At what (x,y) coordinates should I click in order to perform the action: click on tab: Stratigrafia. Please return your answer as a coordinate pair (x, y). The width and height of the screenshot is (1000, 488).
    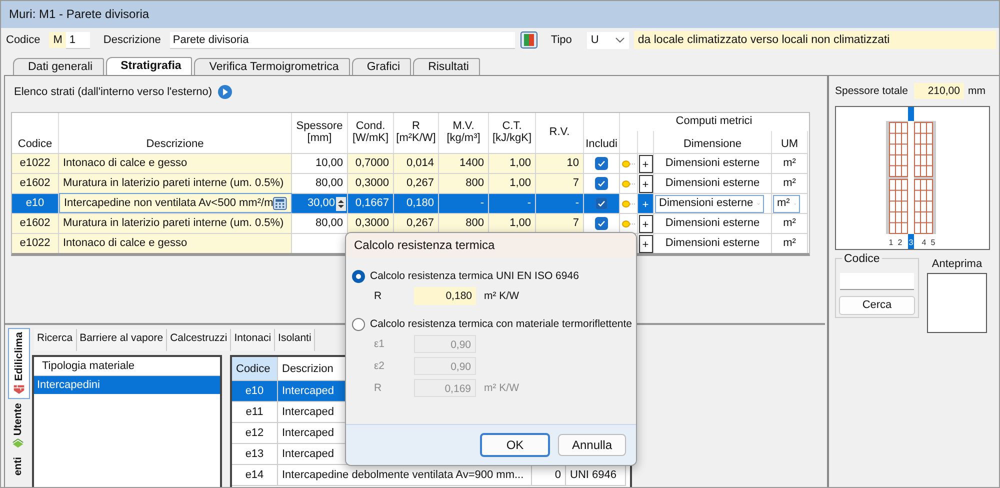
    Looking at the image, I should click on (149, 66).